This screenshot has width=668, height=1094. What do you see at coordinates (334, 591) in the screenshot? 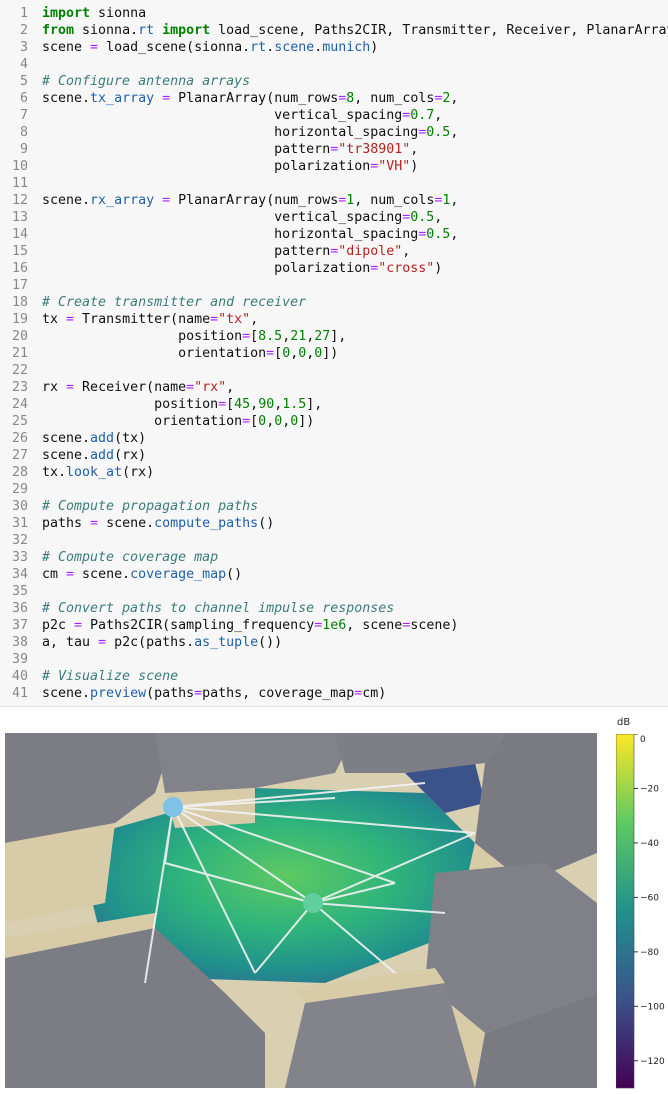
I see `code-line: 35` at bounding box center [334, 591].